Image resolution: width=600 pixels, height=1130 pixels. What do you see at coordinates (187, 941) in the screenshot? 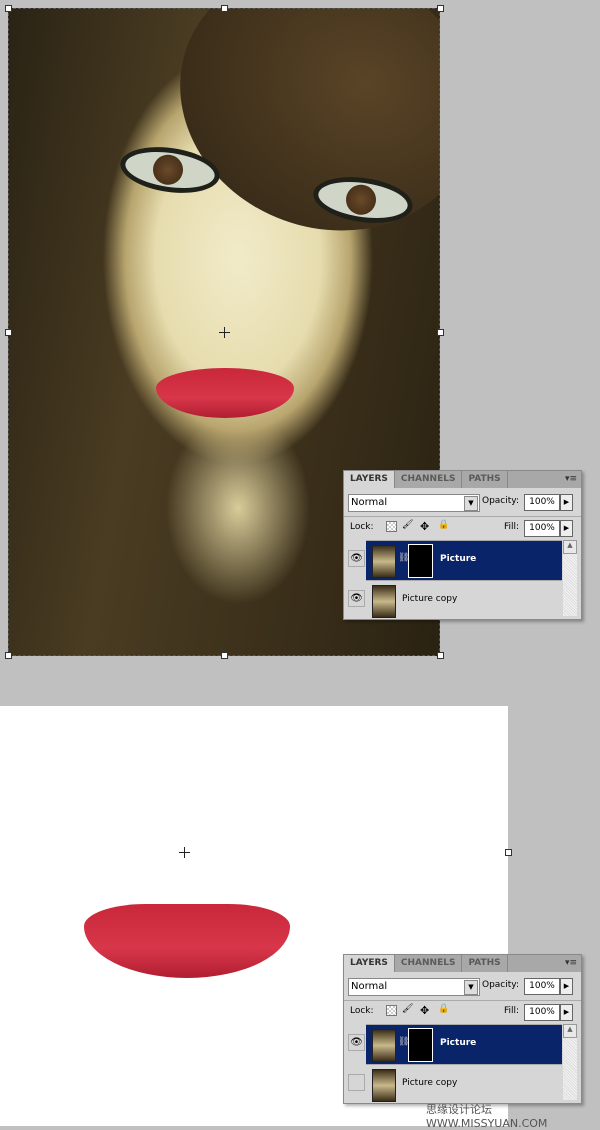
I see `lips` at bounding box center [187, 941].